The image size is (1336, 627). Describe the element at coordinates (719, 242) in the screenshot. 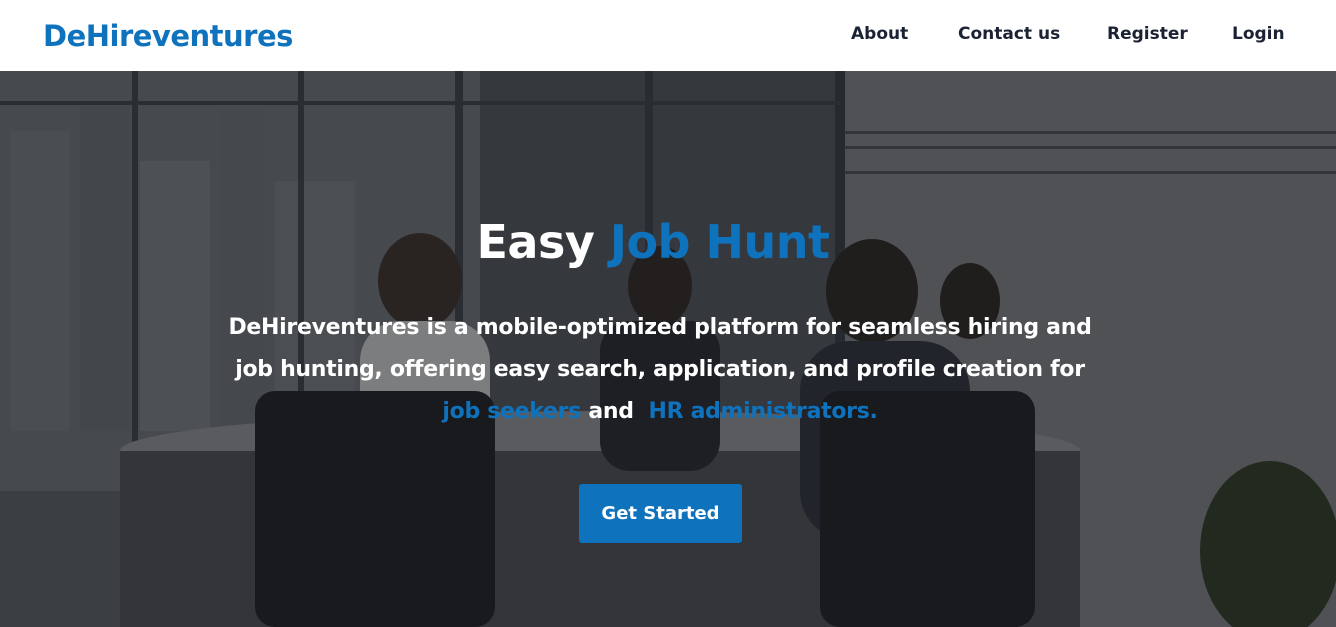

I see `hero-title-accent: Job Hunt` at that location.